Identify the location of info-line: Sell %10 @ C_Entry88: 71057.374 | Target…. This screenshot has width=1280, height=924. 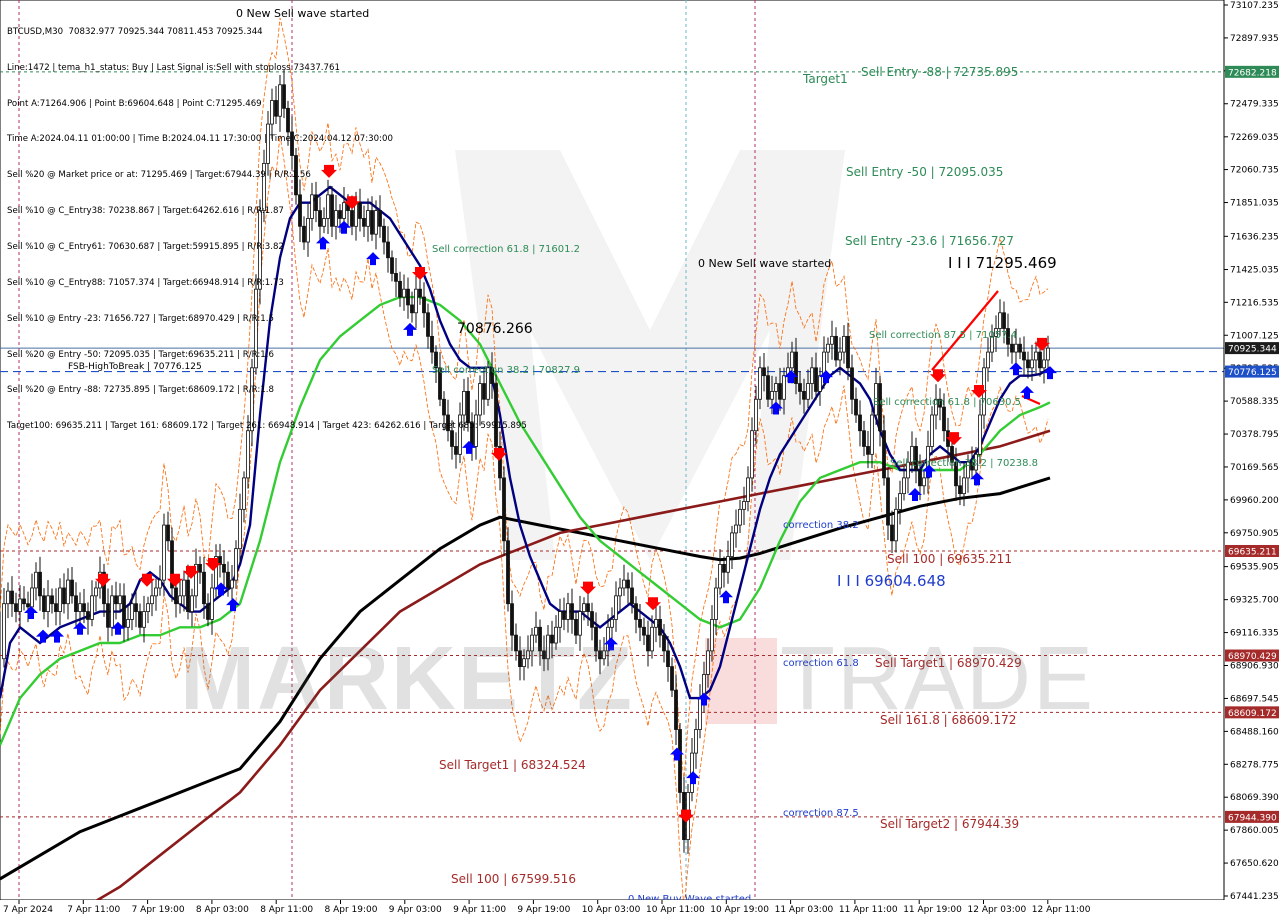
(145, 282).